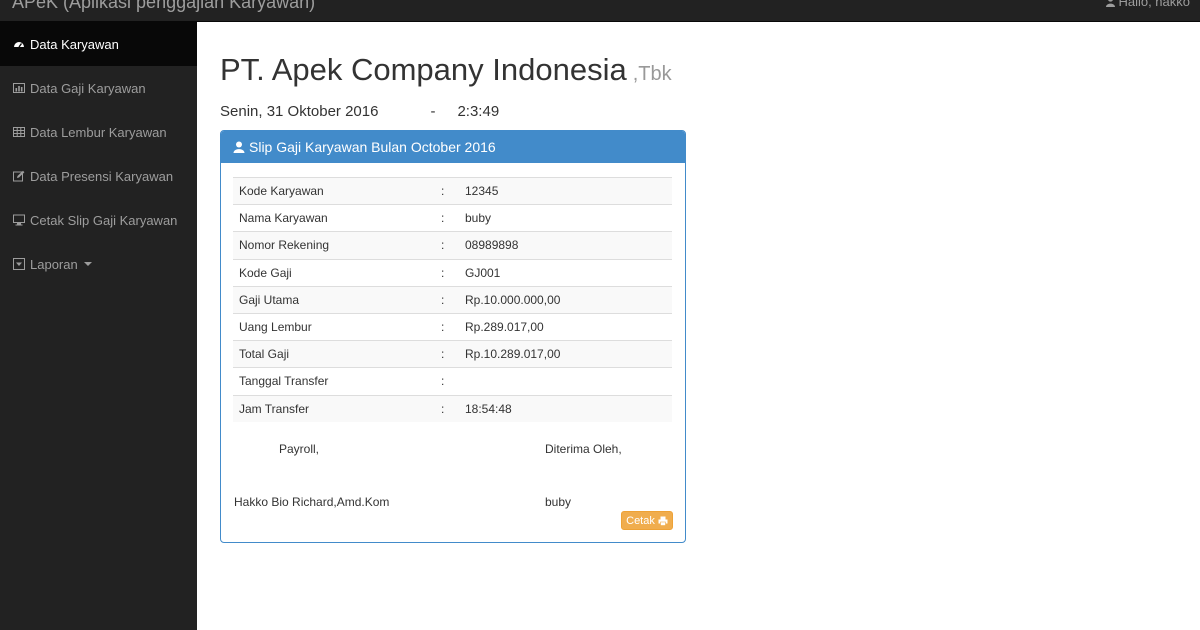  What do you see at coordinates (334, 218) in the screenshot?
I see `row-label: Nama Karyawan` at bounding box center [334, 218].